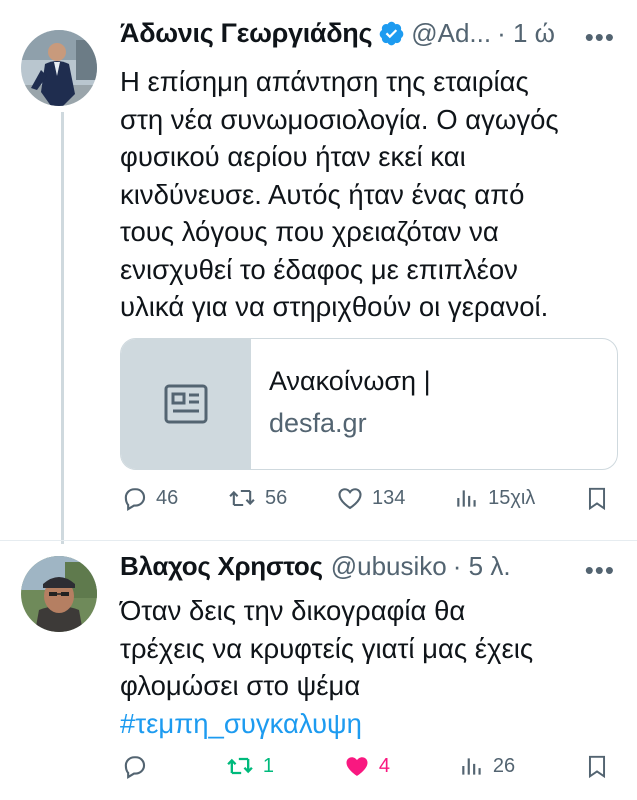  I want to click on author-name: Άδωνις Γεωργιάδης, so click(246, 33).